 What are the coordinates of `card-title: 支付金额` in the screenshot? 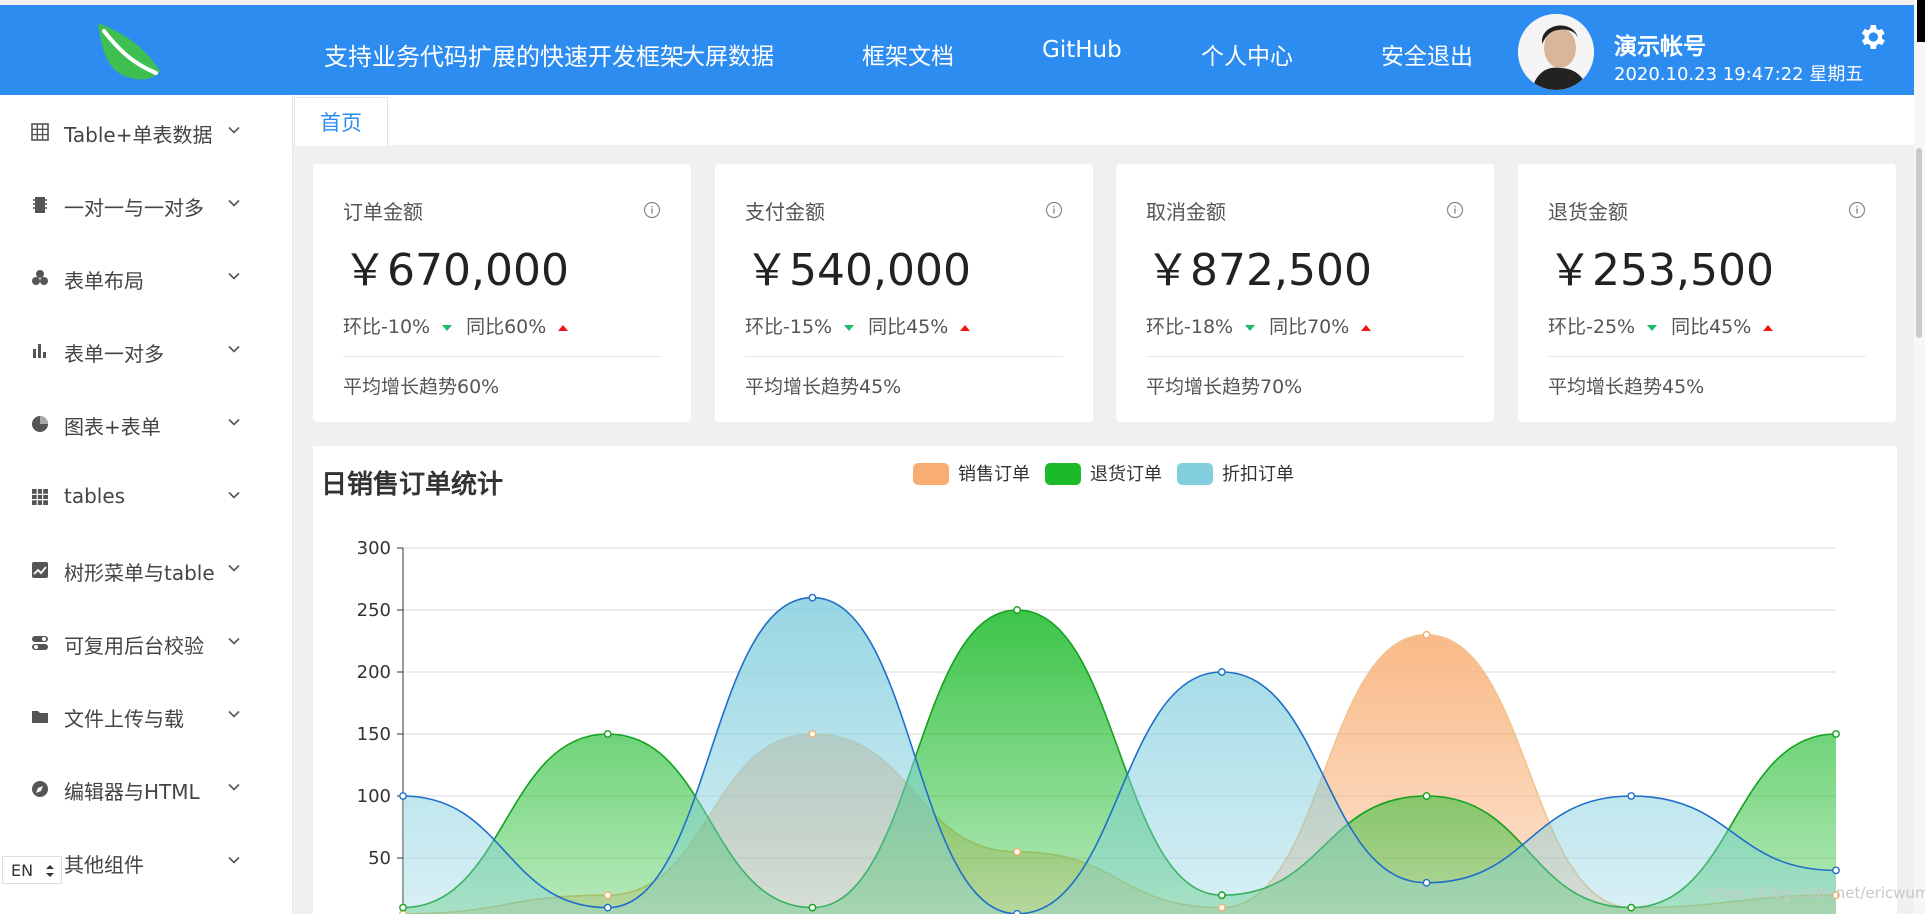 It's located at (785, 212).